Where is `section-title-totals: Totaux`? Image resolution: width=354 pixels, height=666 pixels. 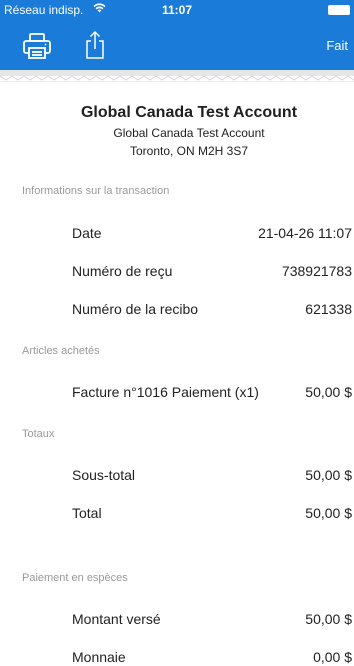
section-title-totals: Totaux is located at coordinates (38, 434).